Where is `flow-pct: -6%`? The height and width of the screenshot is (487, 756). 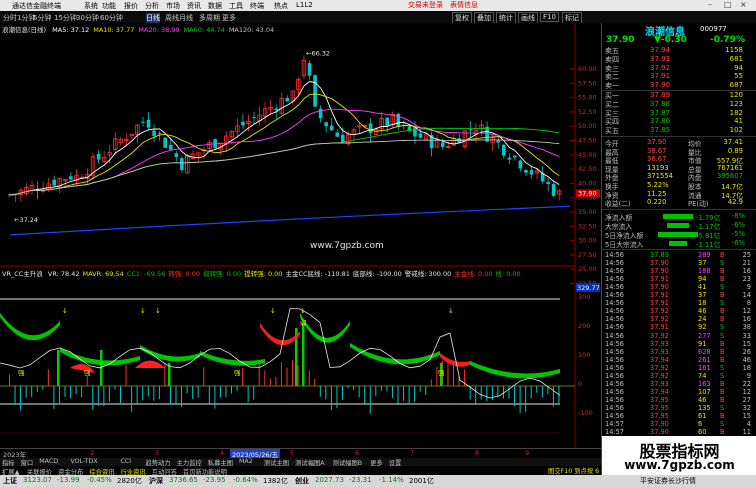
flow-pct: -6% is located at coordinates (738, 225).